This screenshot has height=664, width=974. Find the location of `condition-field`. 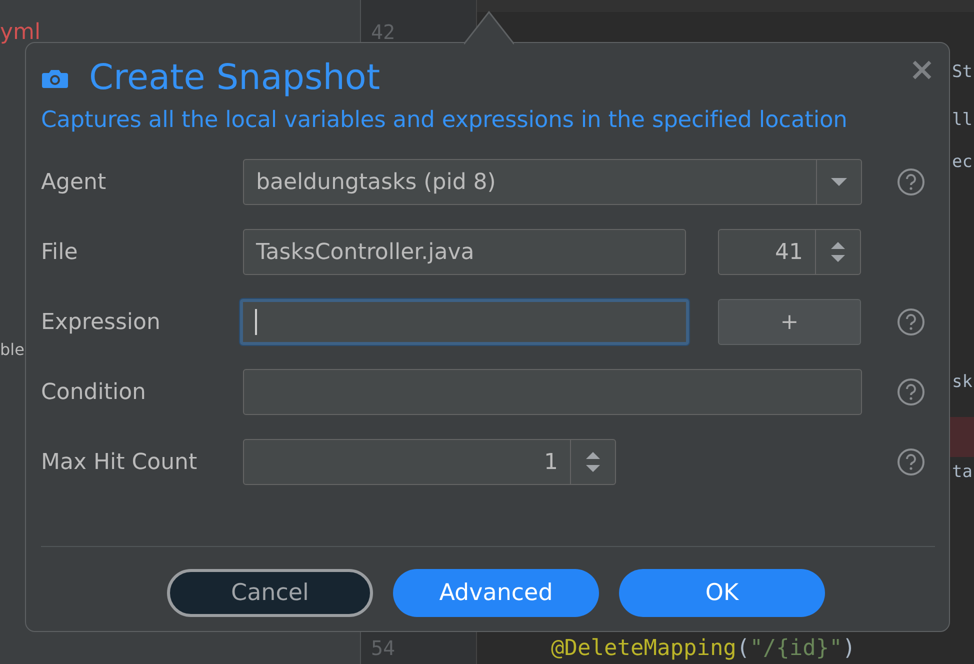

condition-field is located at coordinates (552, 392).